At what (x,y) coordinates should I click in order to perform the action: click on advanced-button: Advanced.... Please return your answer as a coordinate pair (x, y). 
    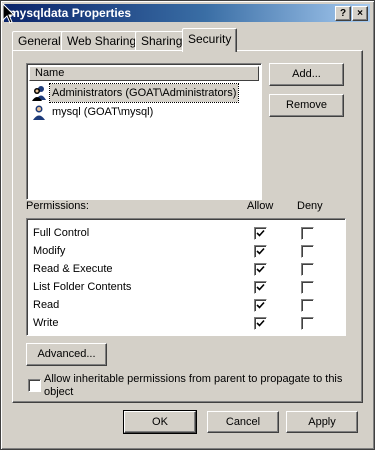
    Looking at the image, I should click on (66, 354).